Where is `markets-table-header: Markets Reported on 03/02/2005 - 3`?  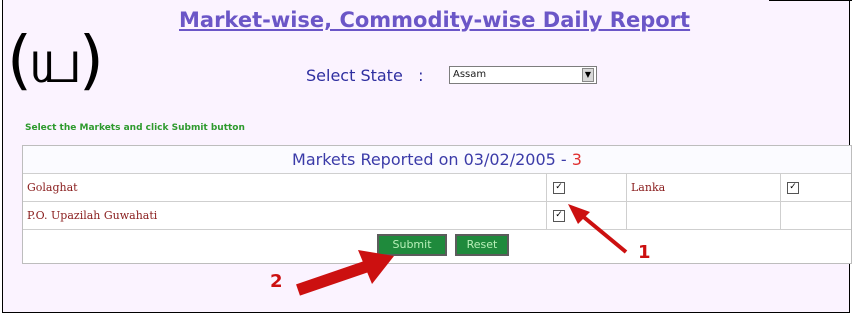 markets-table-header: Markets Reported on 03/02/2005 - 3 is located at coordinates (437, 160).